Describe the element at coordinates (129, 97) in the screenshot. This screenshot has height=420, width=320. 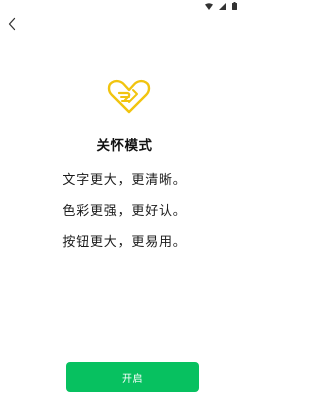
I see `care-mode-icon` at that location.